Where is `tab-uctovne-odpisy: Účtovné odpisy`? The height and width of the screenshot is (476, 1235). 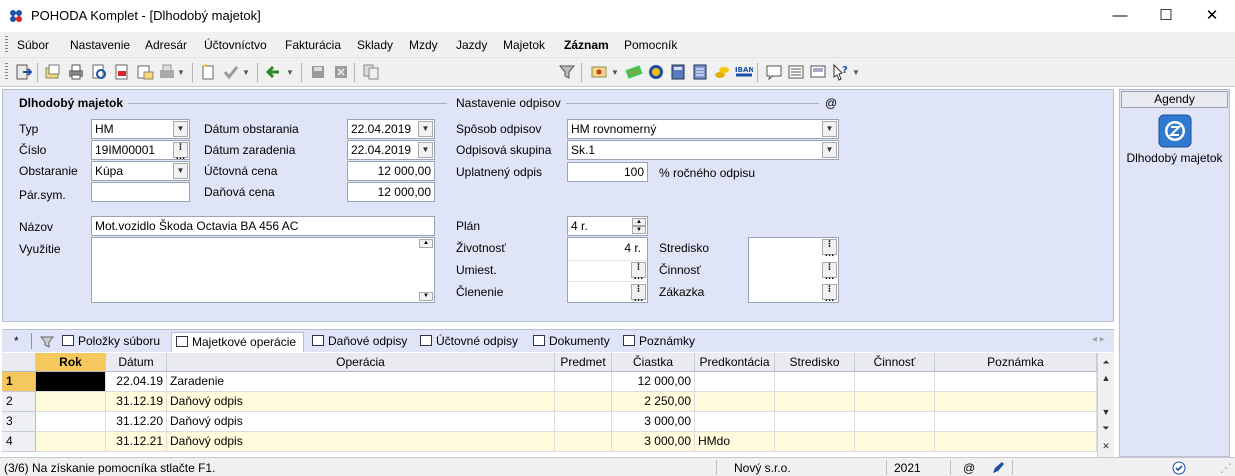 tab-uctovne-odpisy: Účtovné odpisy is located at coordinates (469, 342).